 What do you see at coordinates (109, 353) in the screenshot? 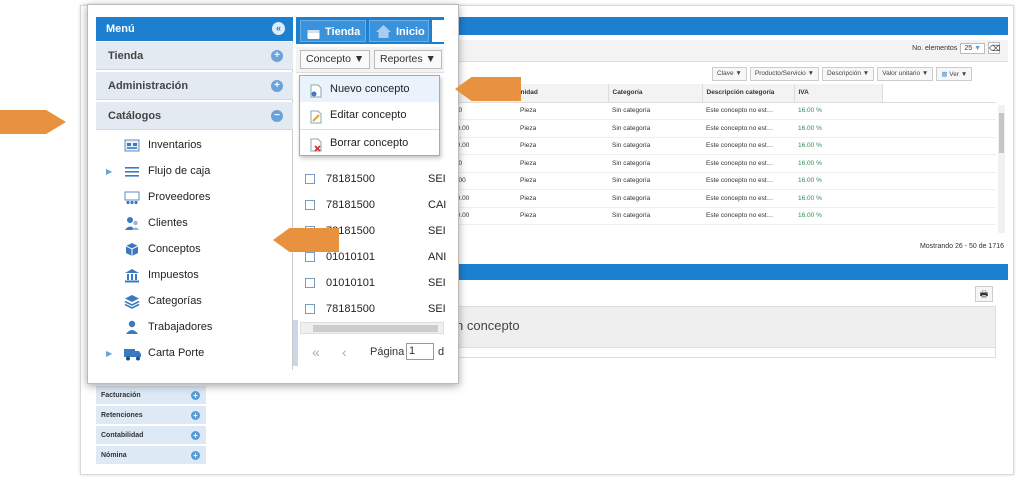
I see `expand-arrow-icon: ▶` at bounding box center [109, 353].